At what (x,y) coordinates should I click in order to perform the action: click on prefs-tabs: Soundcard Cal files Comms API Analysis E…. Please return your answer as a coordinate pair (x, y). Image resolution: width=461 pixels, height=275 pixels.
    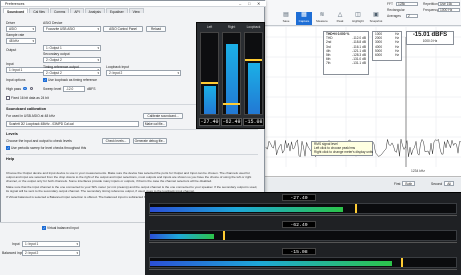
    Looking at the image, I should click on (74, 11).